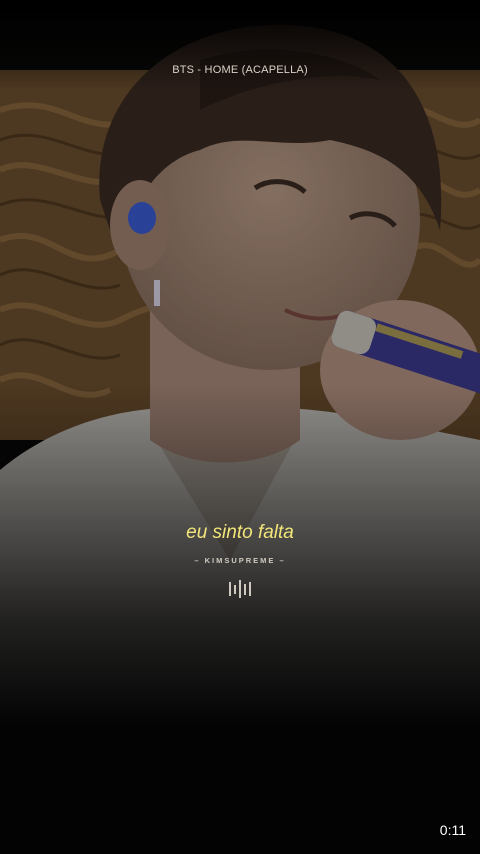  Describe the element at coordinates (240, 560) in the screenshot. I see `channel-credit: – KIMSUPREME –` at that location.